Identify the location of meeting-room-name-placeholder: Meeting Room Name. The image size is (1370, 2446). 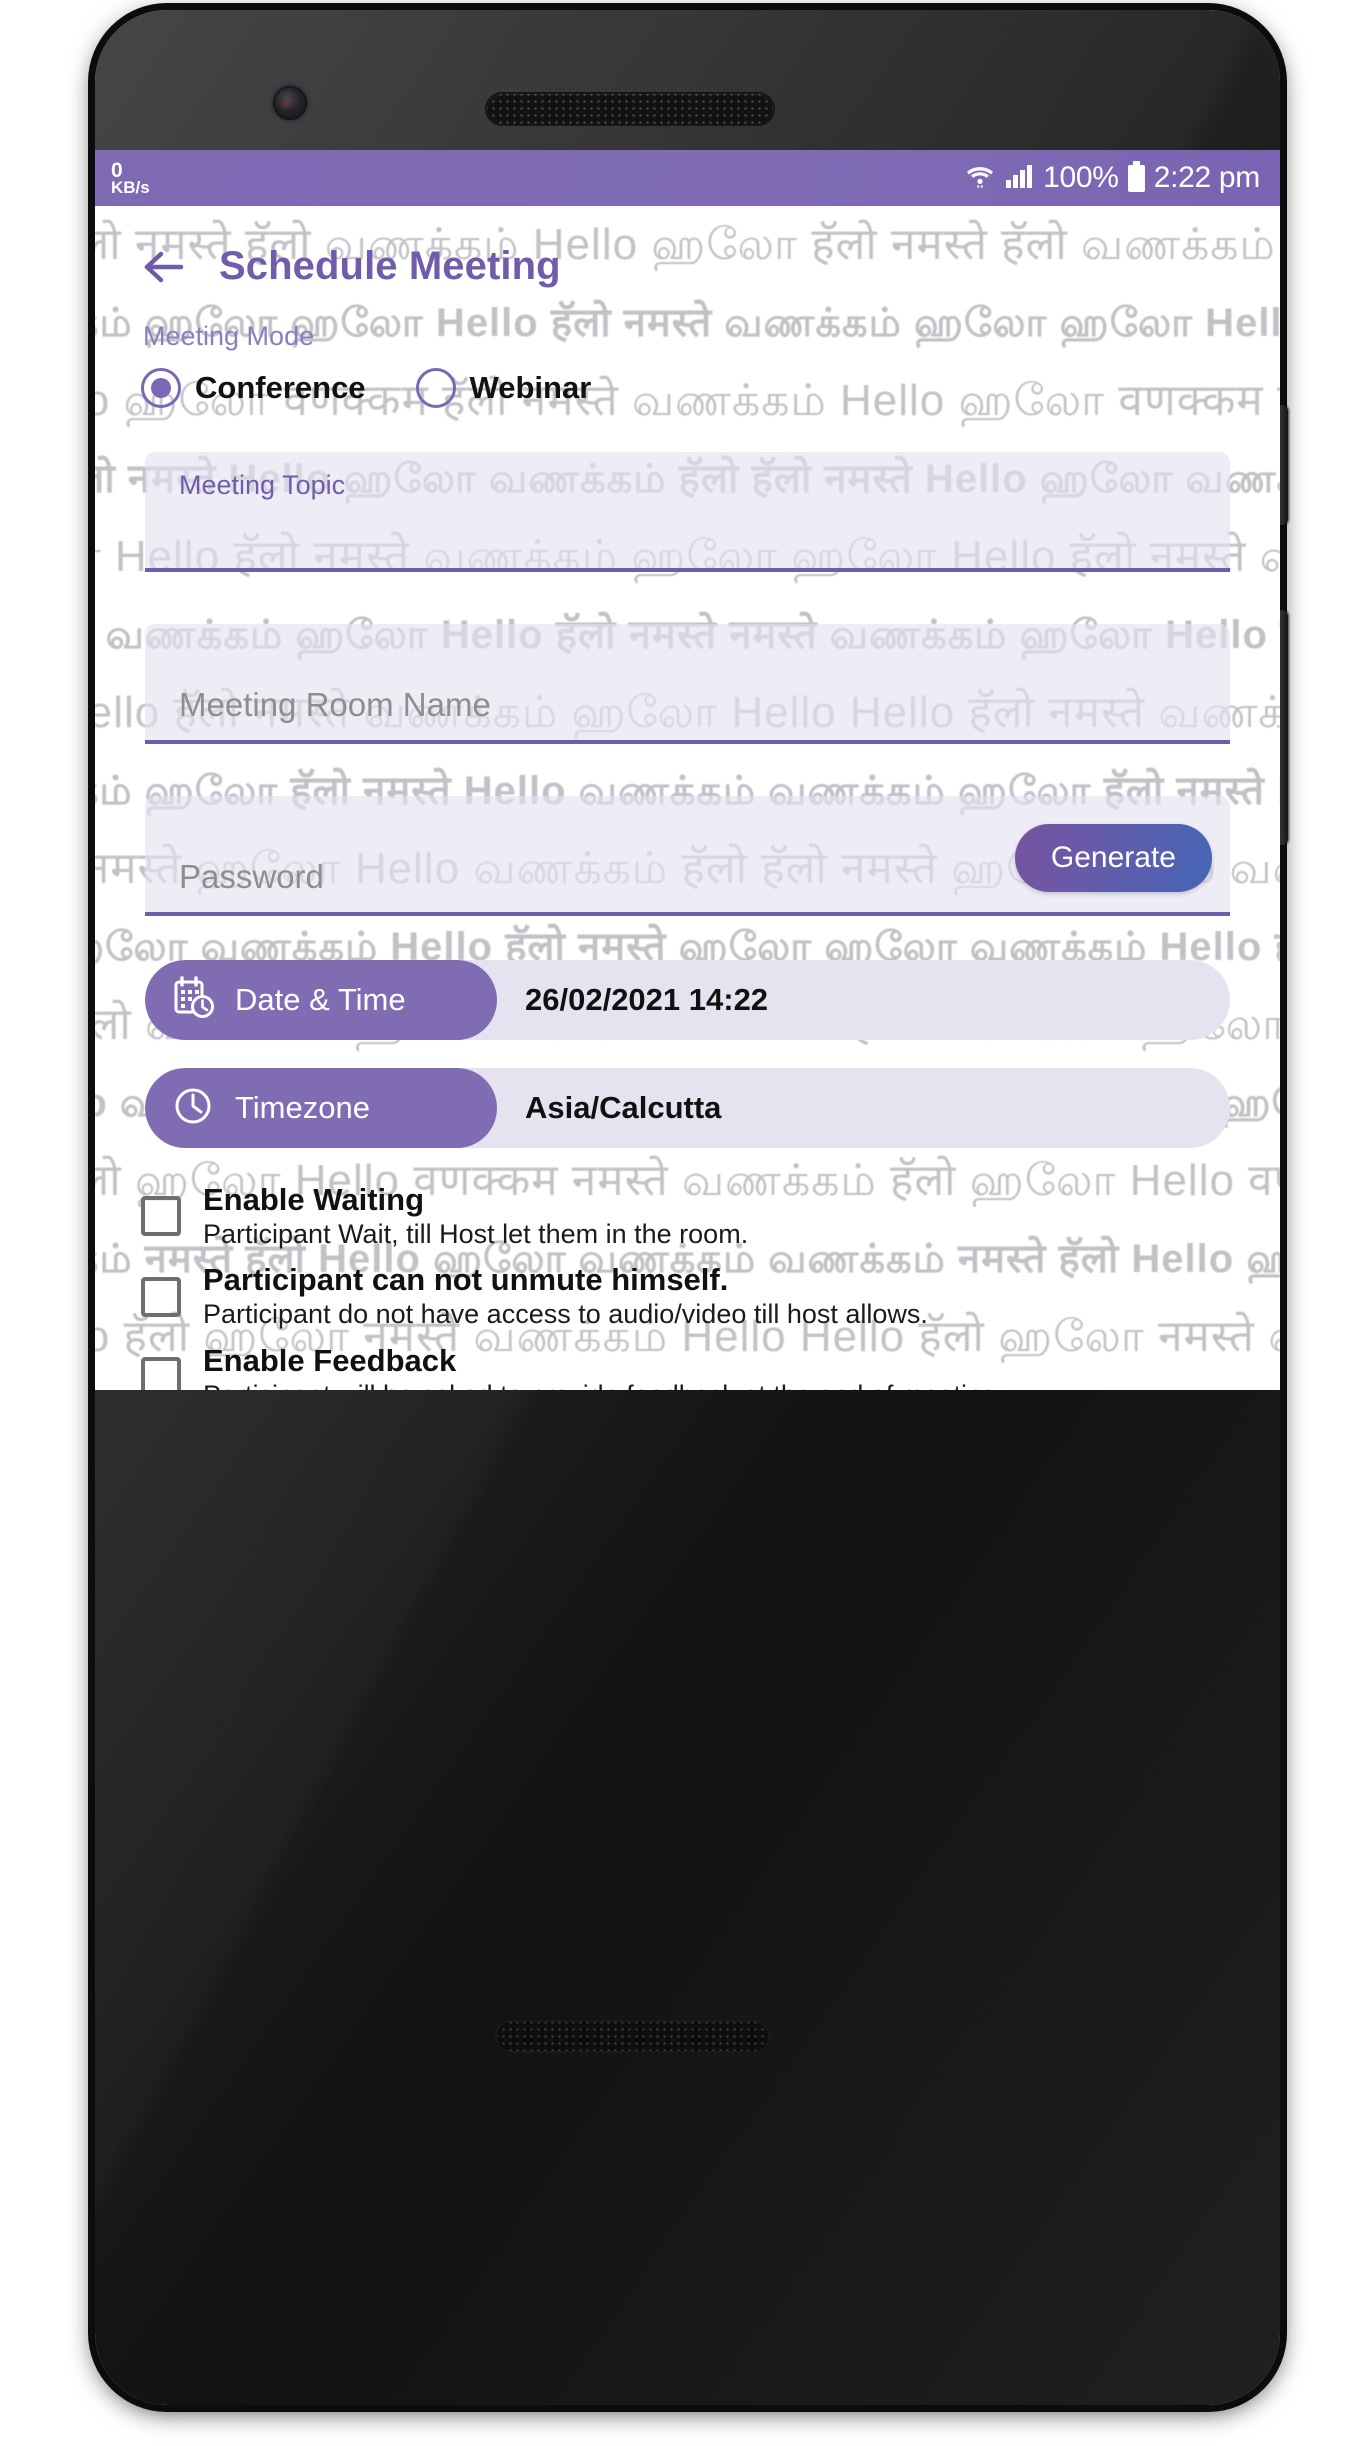
(335, 704).